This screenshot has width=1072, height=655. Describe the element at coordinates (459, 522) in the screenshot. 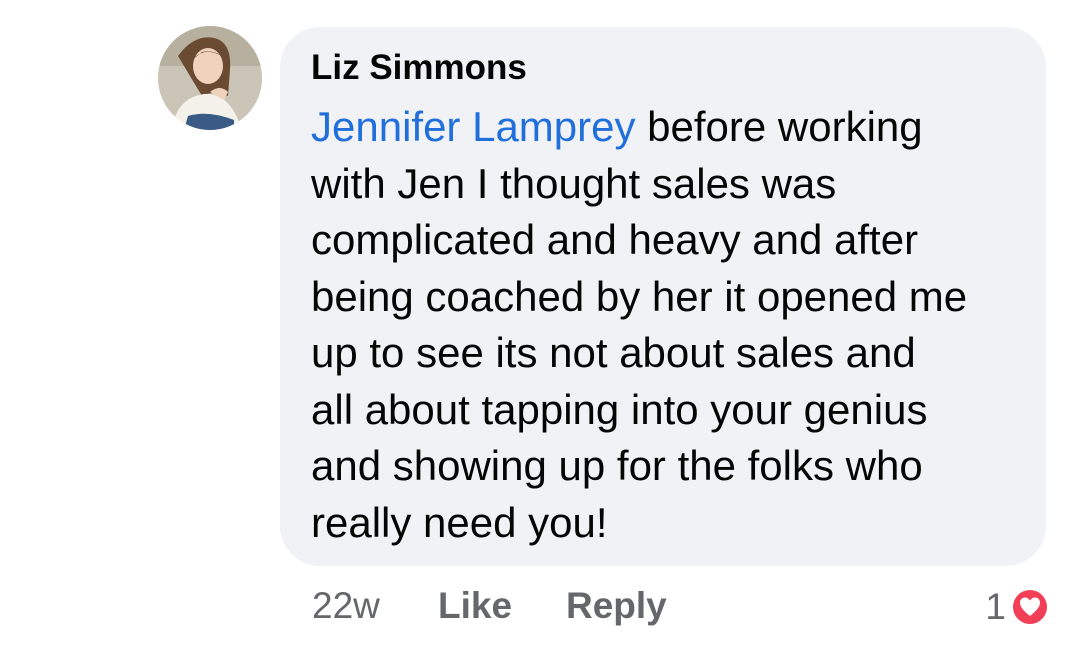

I see `comment-text-line: really need you!` at that location.